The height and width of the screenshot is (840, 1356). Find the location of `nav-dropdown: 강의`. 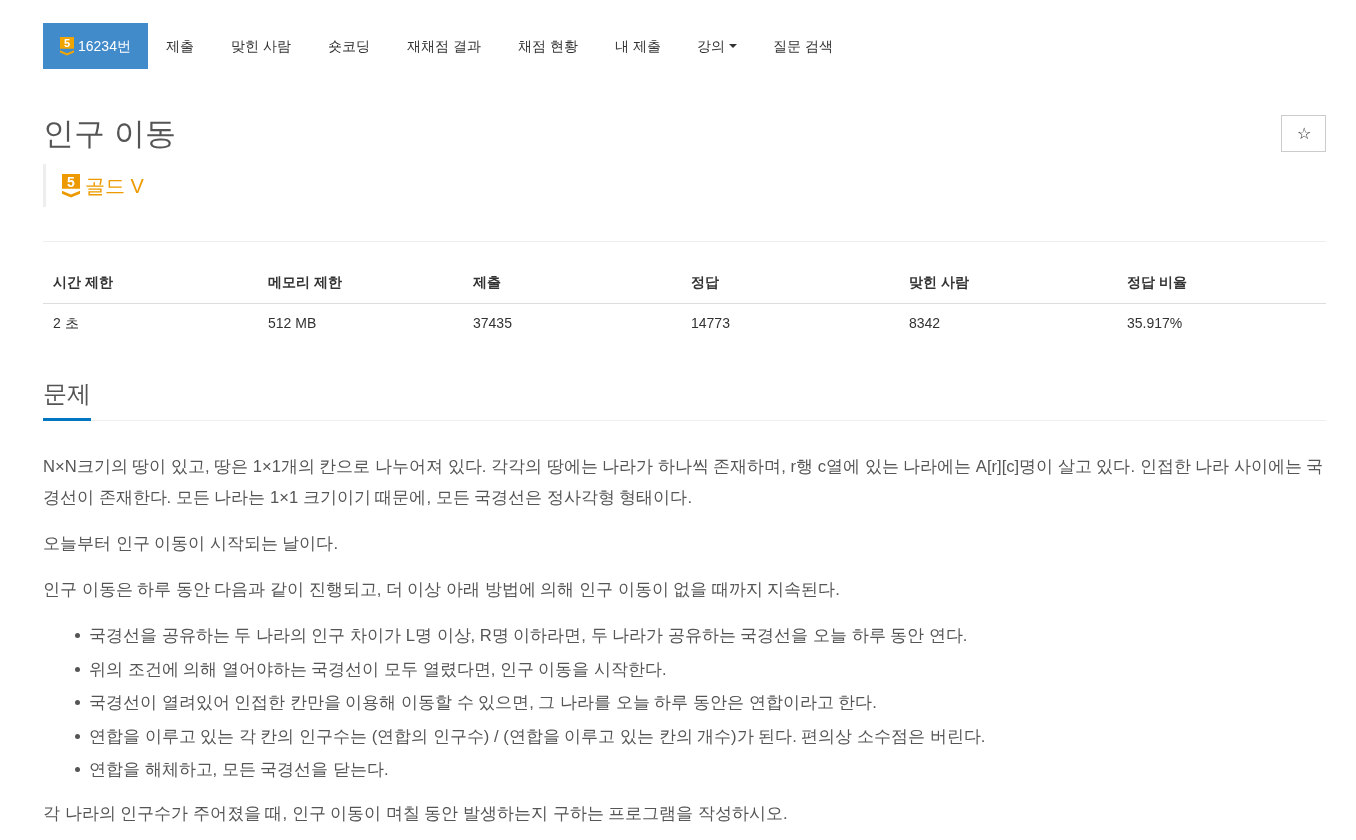

nav-dropdown: 강의 is located at coordinates (717, 46).